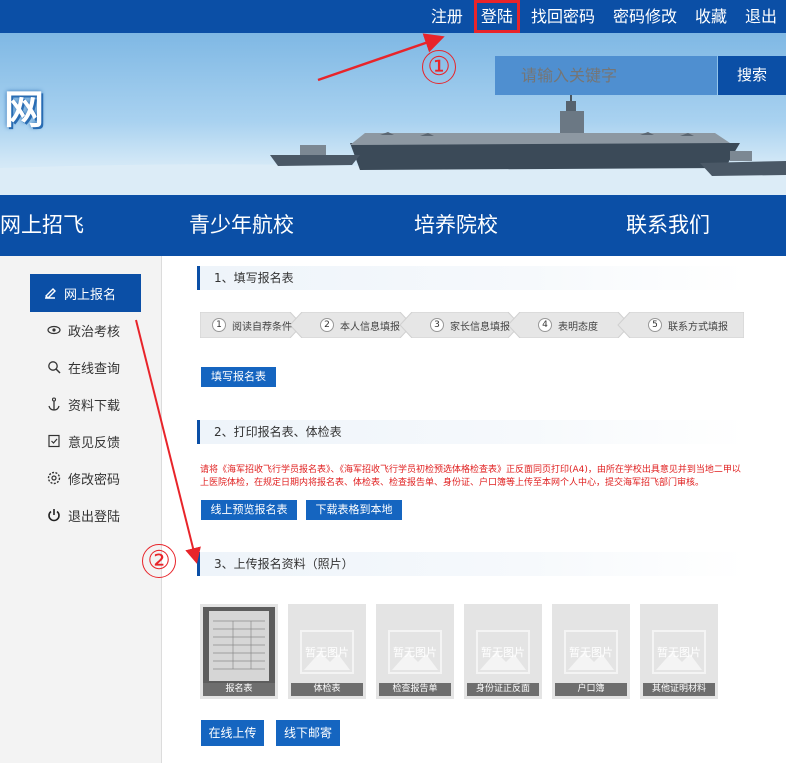 This screenshot has width=786, height=763. I want to click on sidebar-item-label: 修改密码, so click(94, 480).